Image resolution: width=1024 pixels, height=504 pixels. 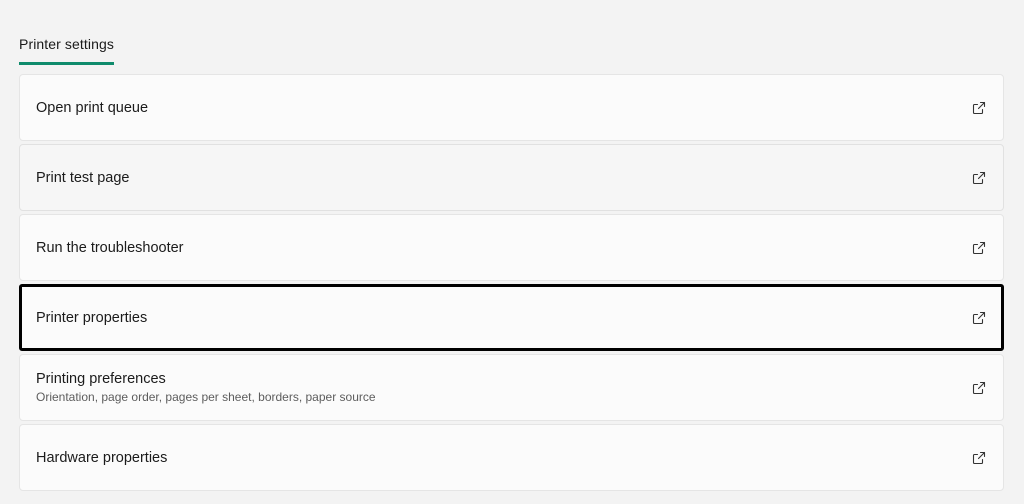 What do you see at coordinates (511, 317) in the screenshot?
I see `printer-properties-button: Printer properties` at bounding box center [511, 317].